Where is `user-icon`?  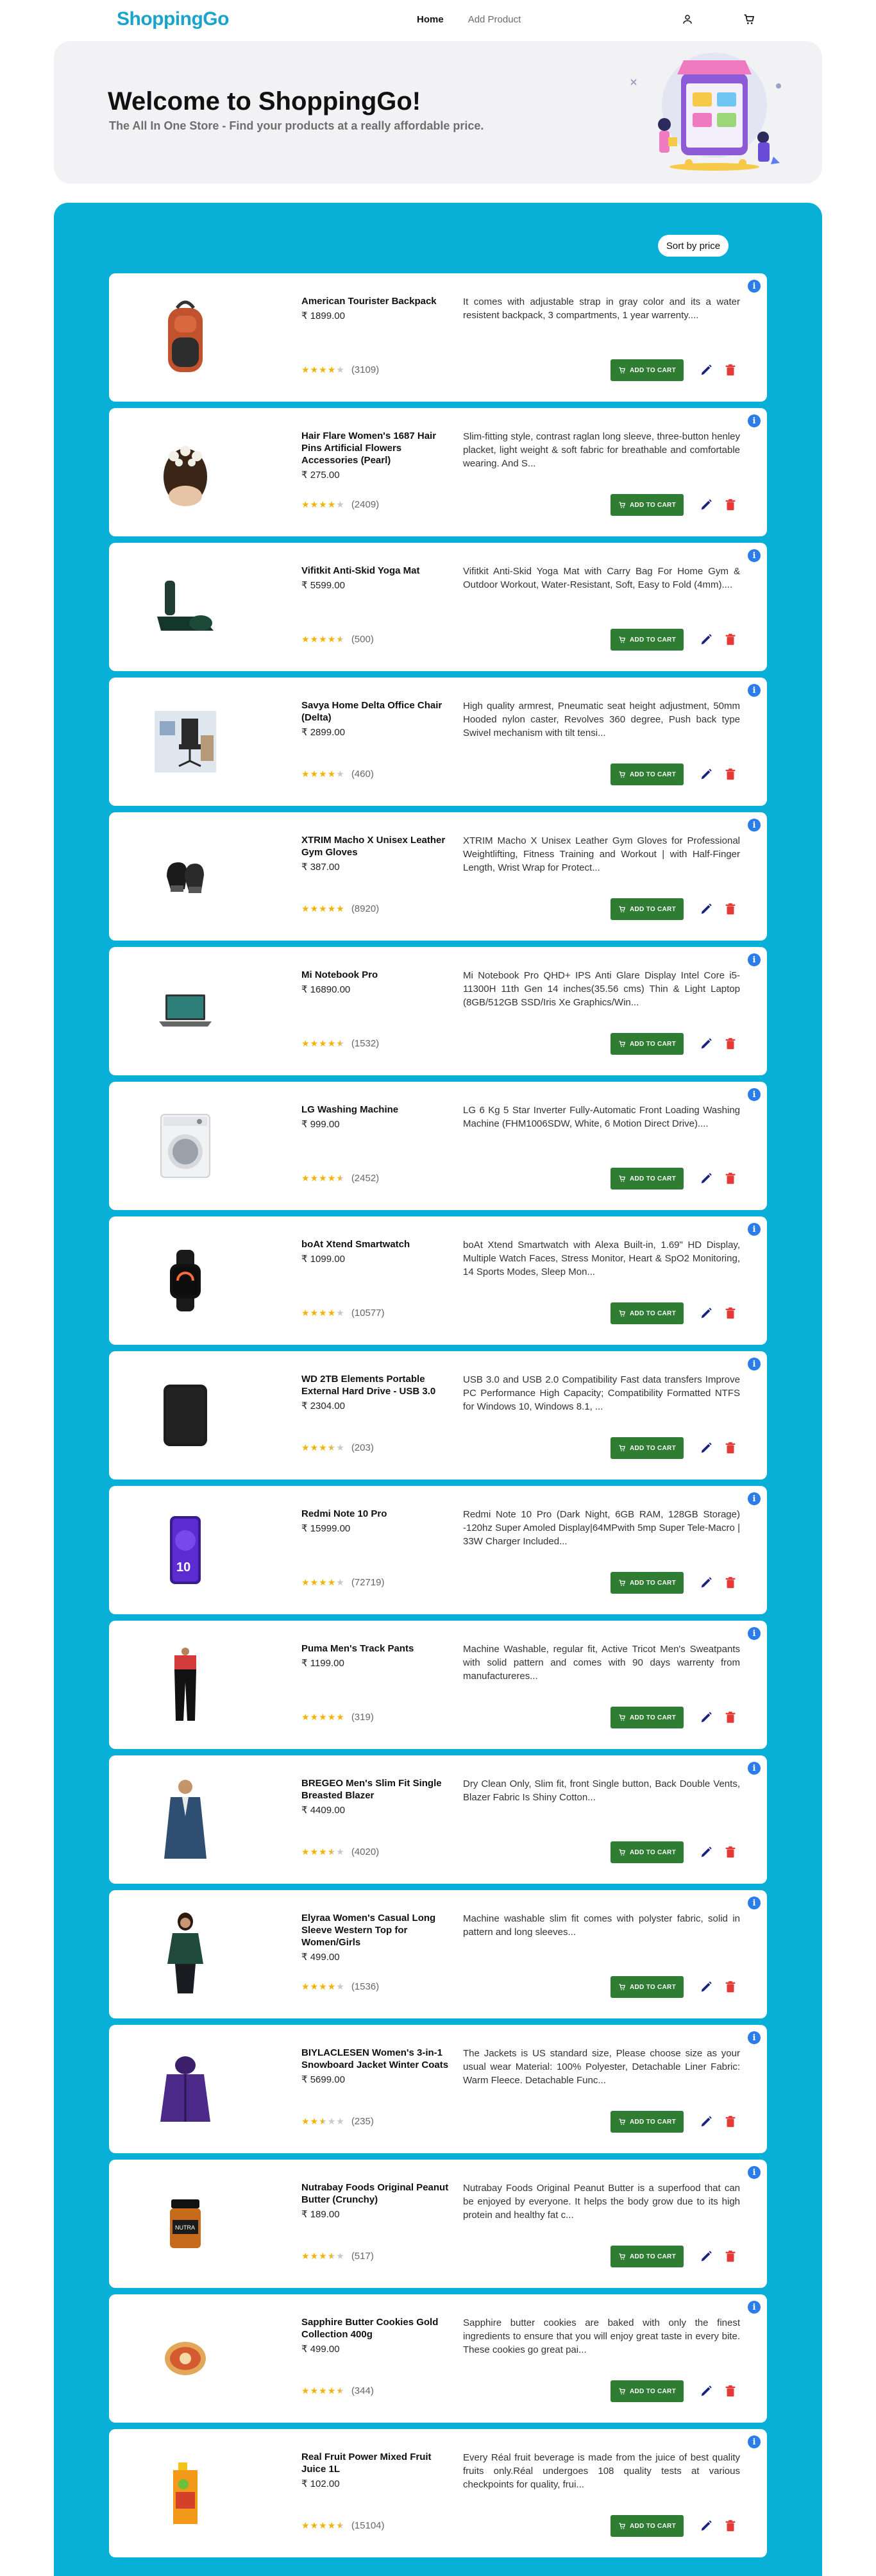 user-icon is located at coordinates (687, 19).